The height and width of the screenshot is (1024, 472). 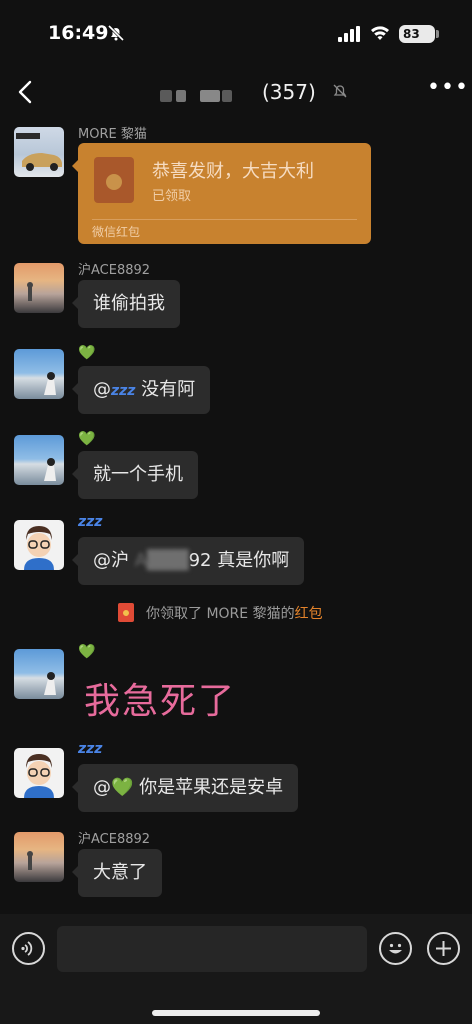 I want to click on message-input, so click(x=212, y=949).